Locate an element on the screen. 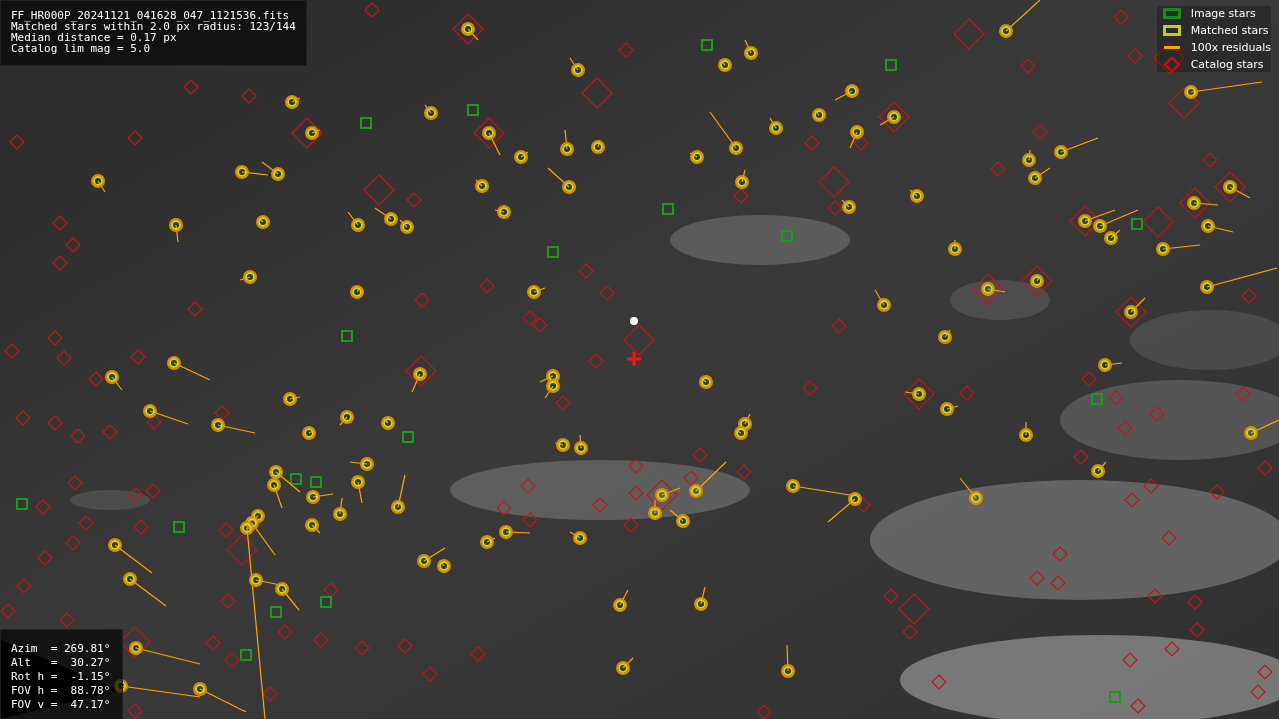 This screenshot has width=1279, height=719. info-line: Matched stars within 2.0 px radius: 123/144 is located at coordinates (153, 26).